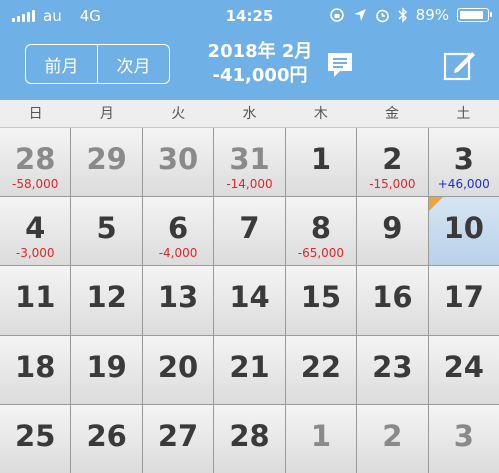  I want to click on day-amount: -4,000, so click(178, 253).